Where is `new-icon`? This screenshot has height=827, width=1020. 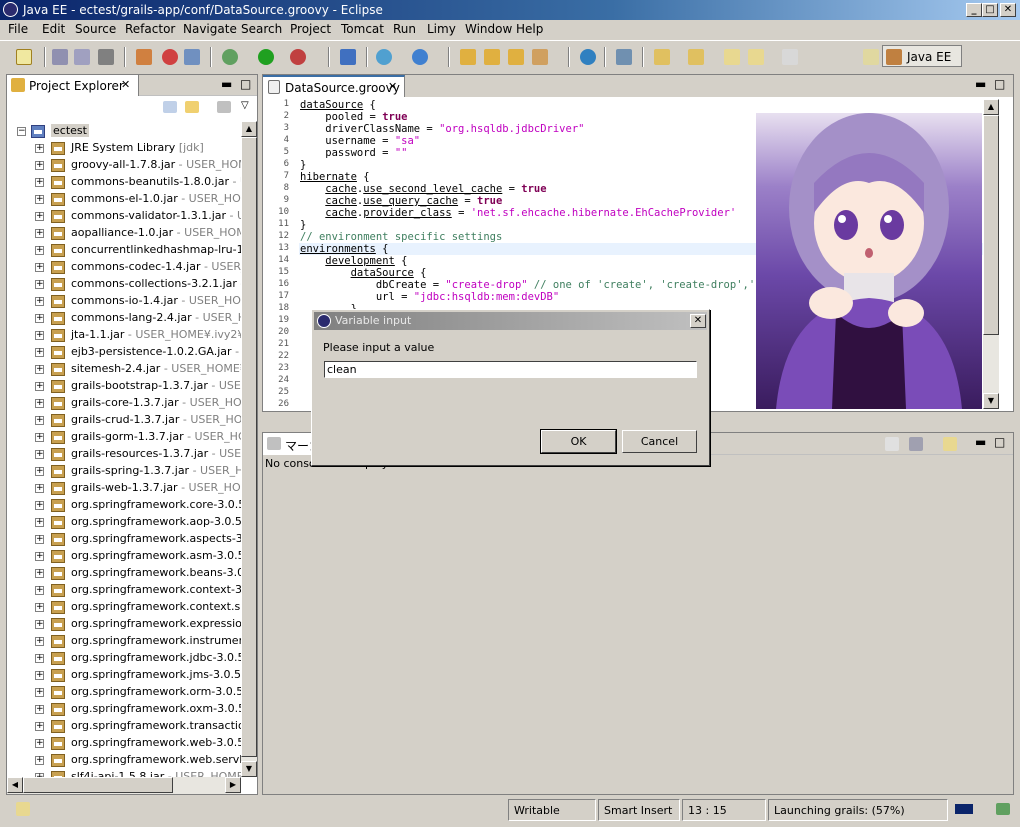 new-icon is located at coordinates (24, 57).